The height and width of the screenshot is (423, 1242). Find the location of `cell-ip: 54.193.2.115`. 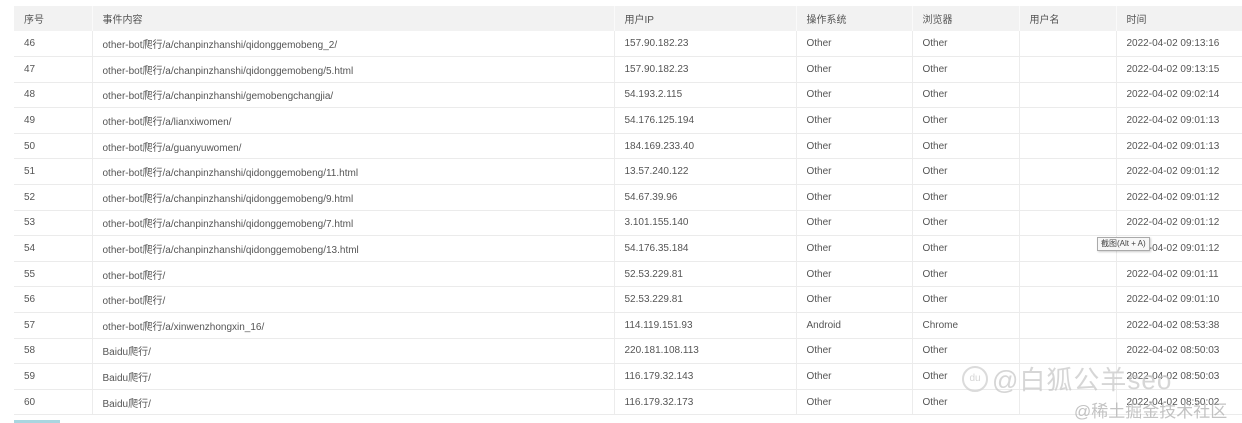

cell-ip: 54.193.2.115 is located at coordinates (705, 95).